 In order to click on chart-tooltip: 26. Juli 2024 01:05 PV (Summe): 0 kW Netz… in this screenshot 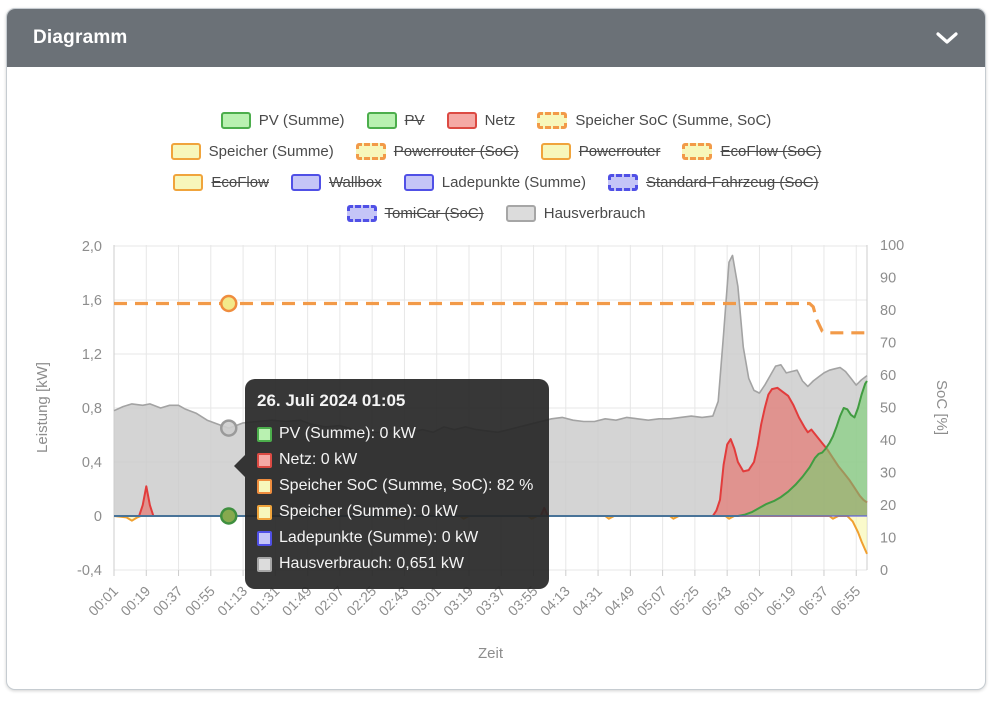, I will do `click(391, 484)`.